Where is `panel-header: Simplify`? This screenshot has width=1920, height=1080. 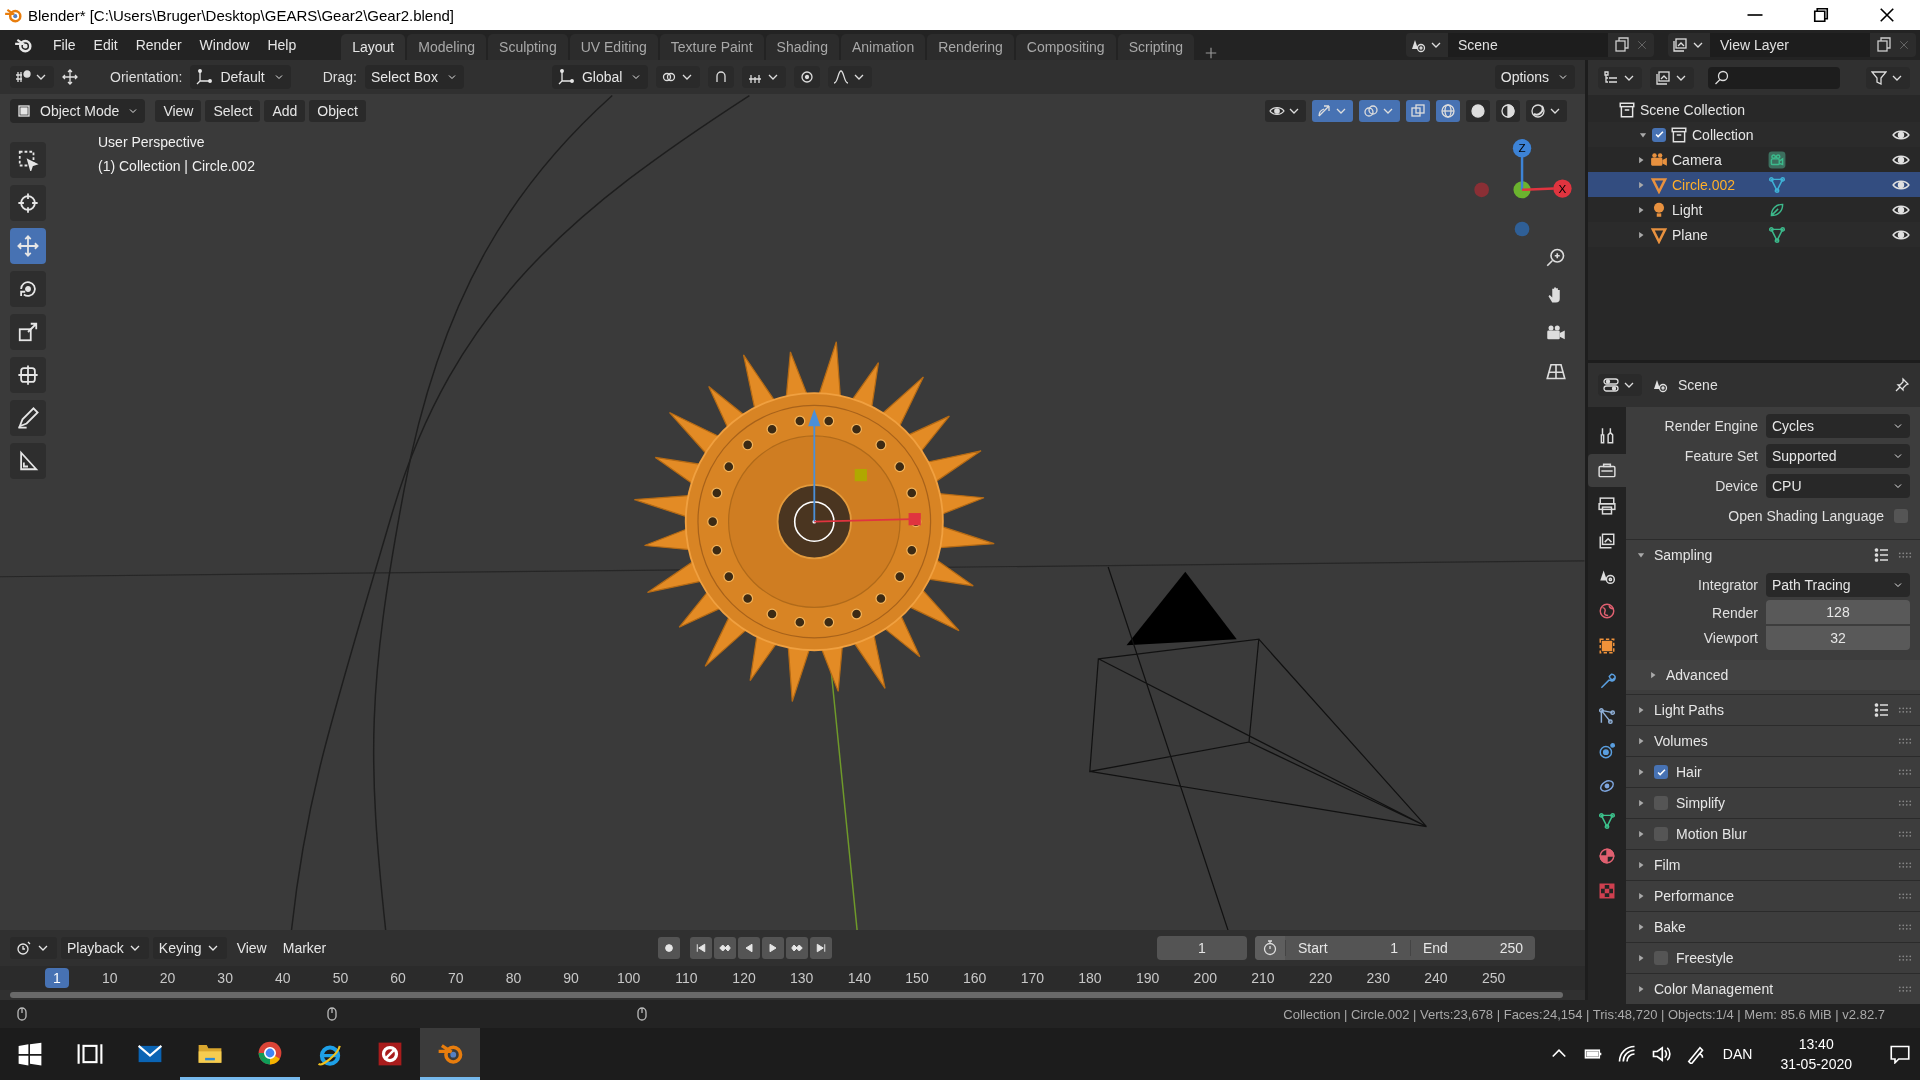 panel-header: Simplify is located at coordinates (1773, 803).